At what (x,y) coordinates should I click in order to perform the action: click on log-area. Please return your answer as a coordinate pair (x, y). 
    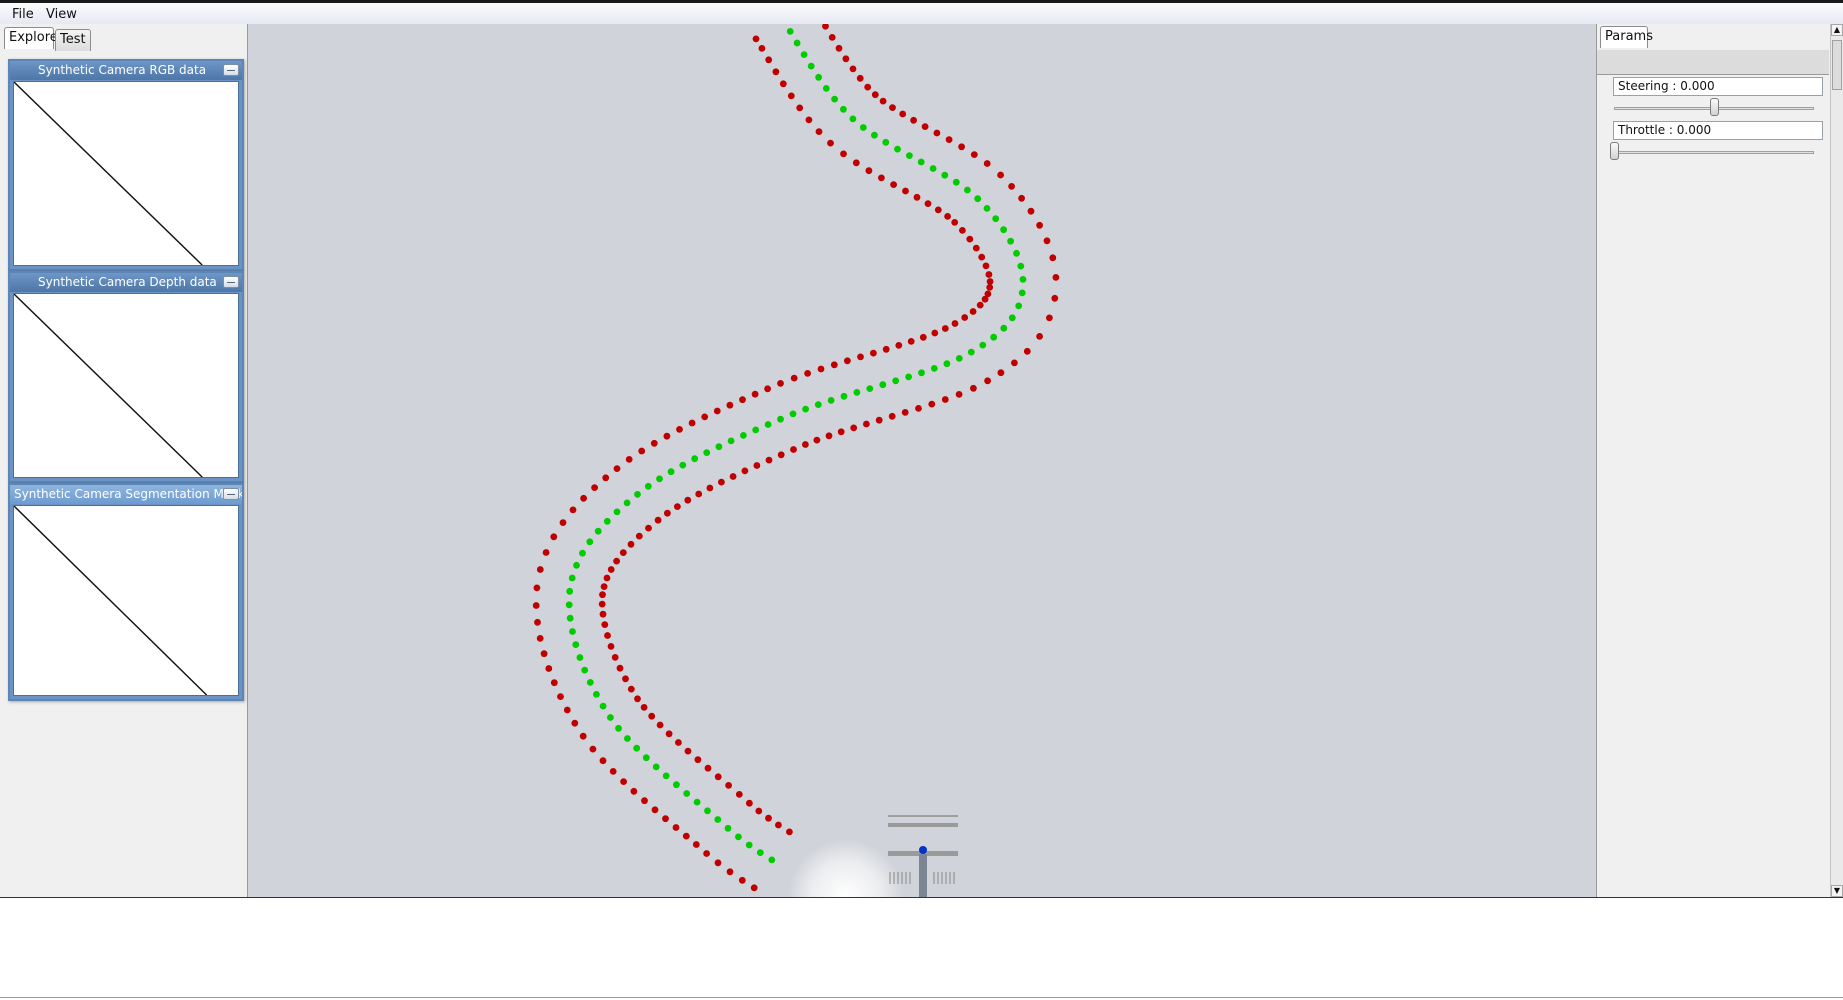
    Looking at the image, I should click on (921, 948).